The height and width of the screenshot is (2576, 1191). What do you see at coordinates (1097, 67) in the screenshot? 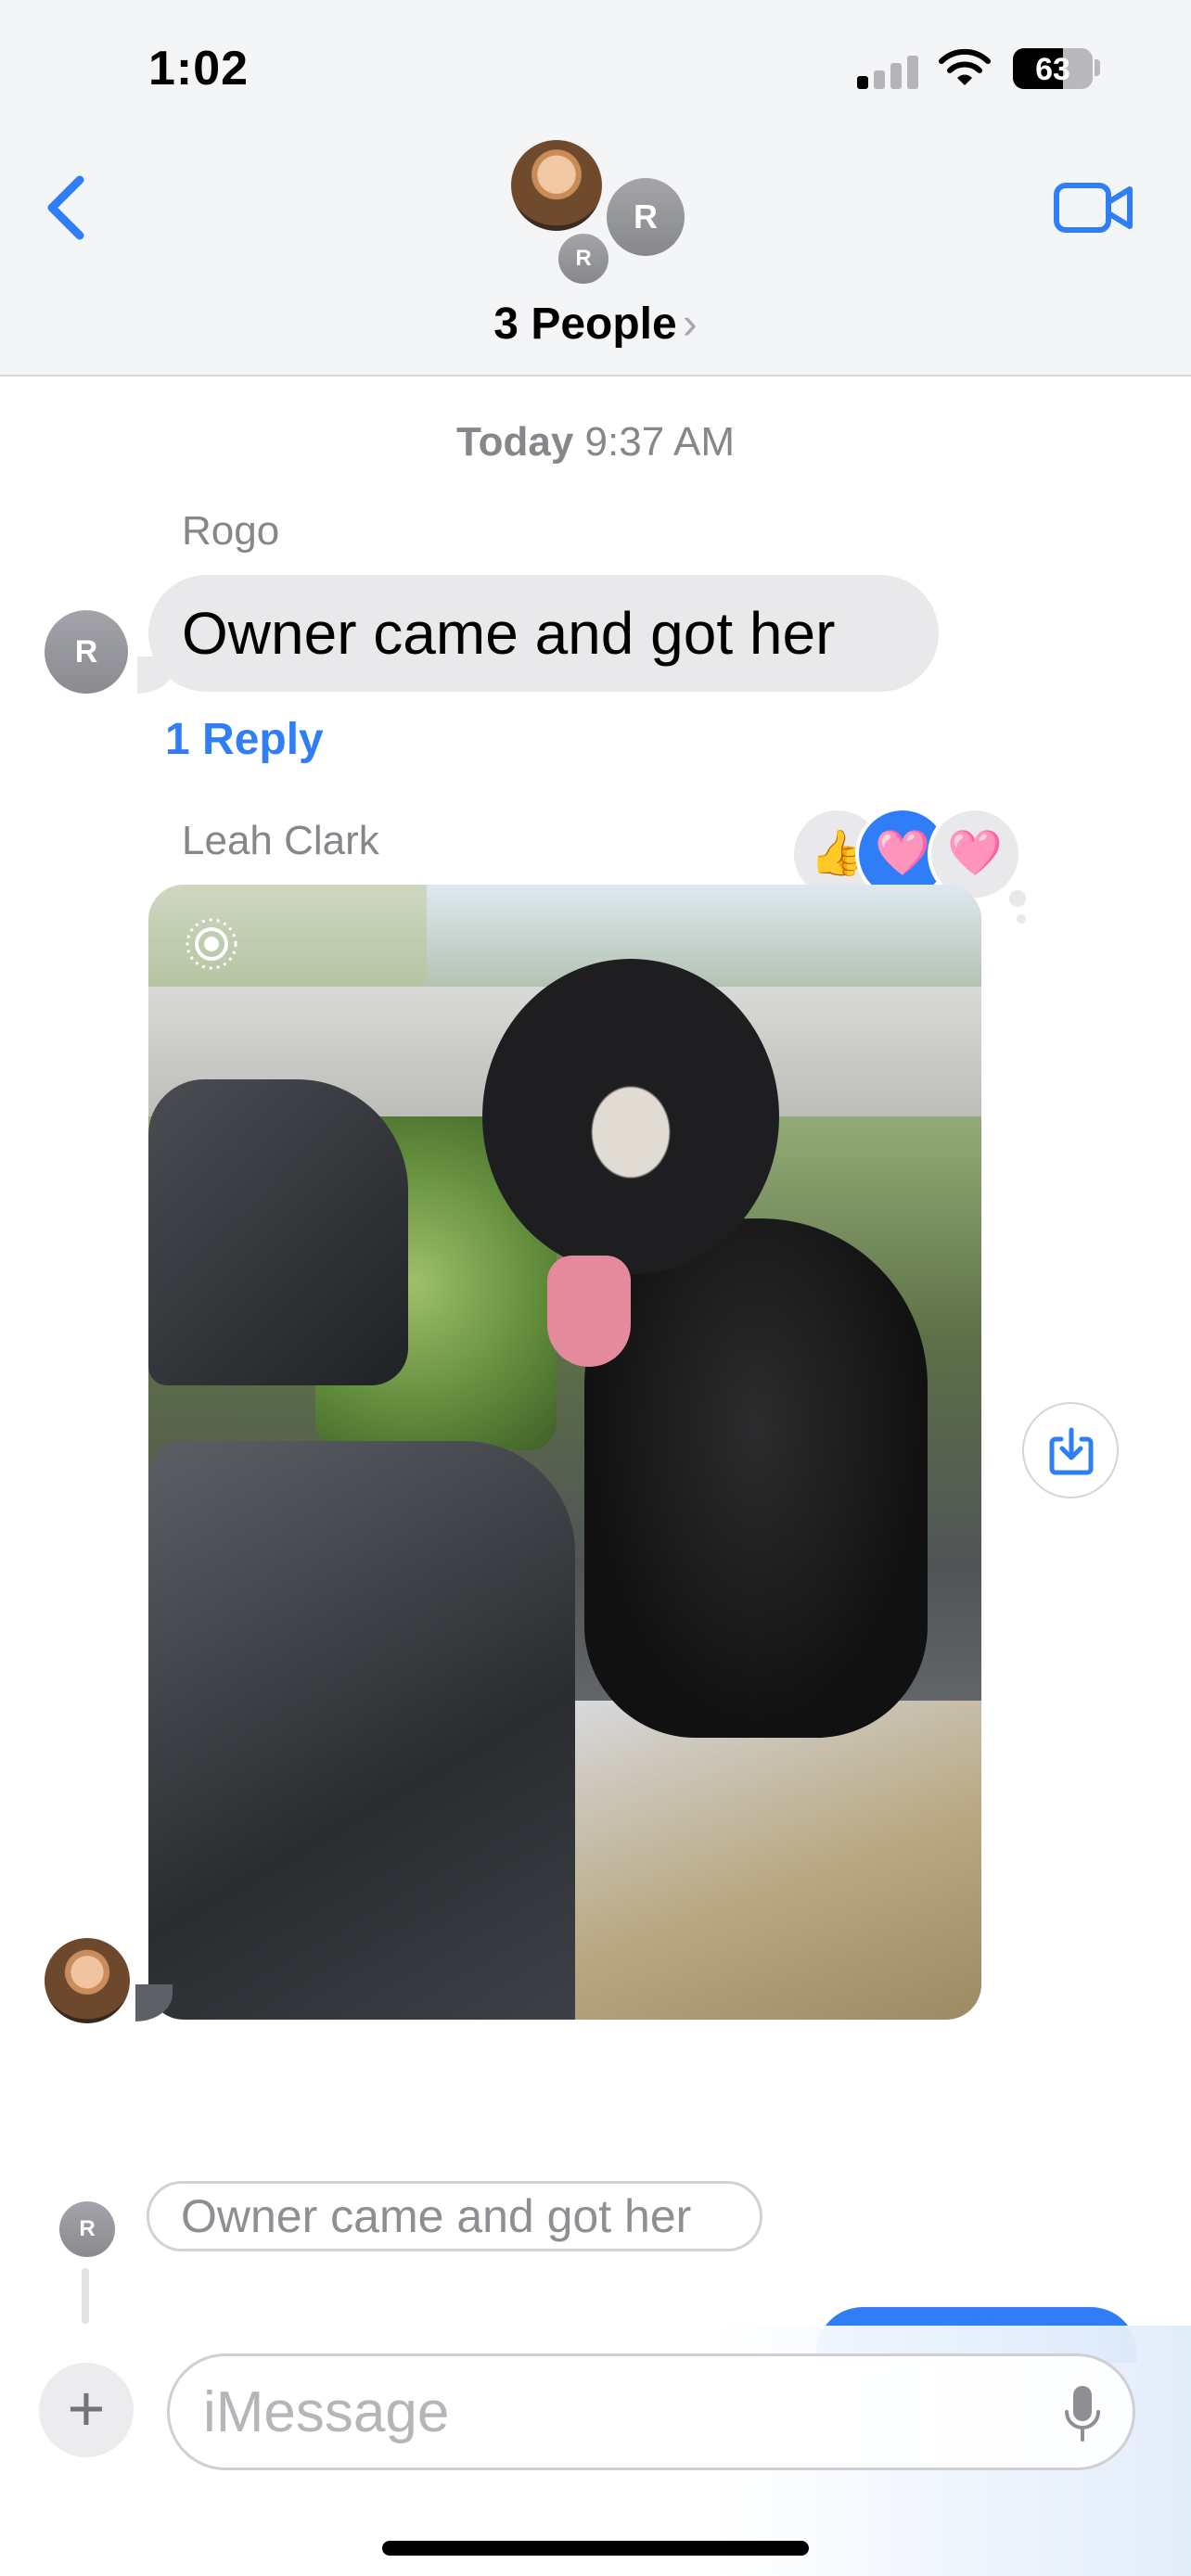
I see `battery-cap` at bounding box center [1097, 67].